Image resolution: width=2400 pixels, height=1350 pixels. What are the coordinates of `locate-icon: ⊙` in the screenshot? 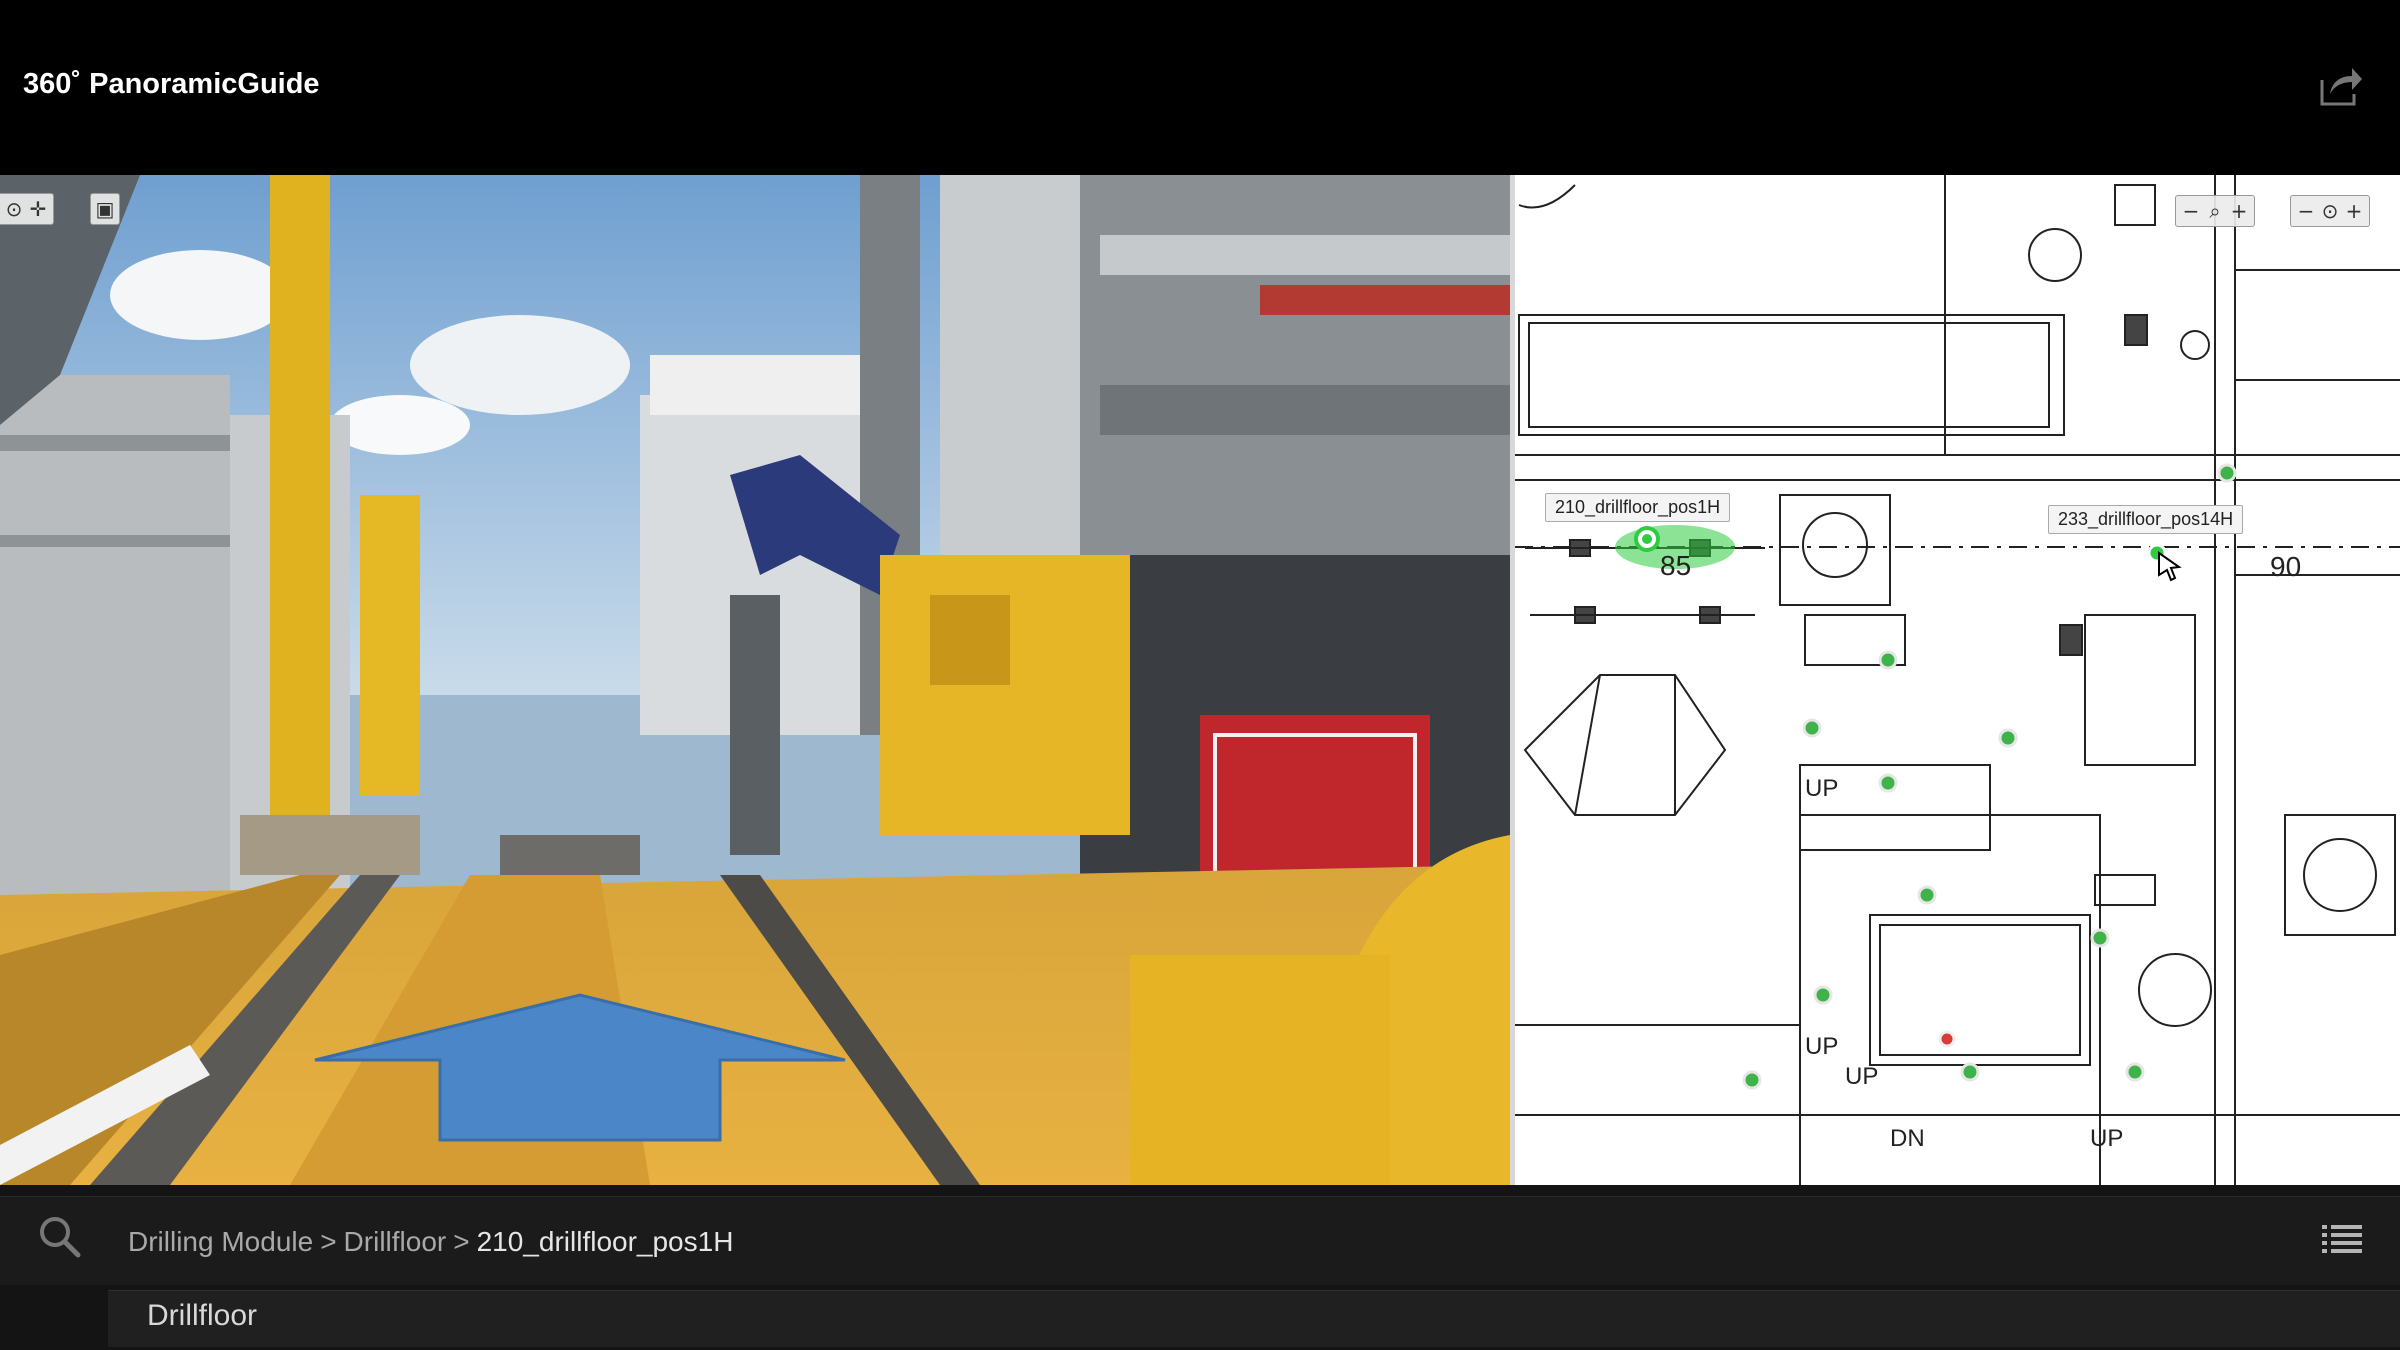 It's located at (14, 209).